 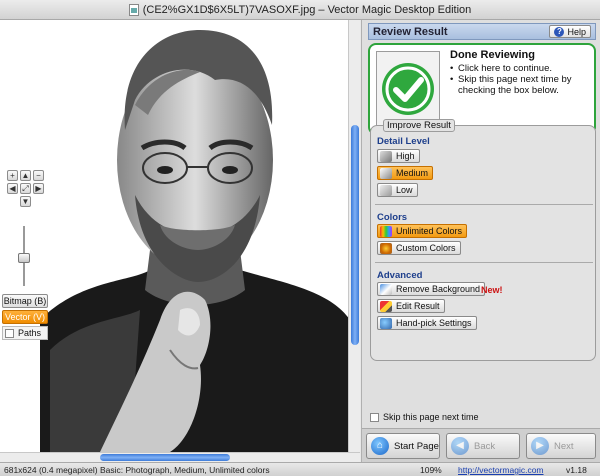 I want to click on paths-checkbox, so click(x=9, y=333).